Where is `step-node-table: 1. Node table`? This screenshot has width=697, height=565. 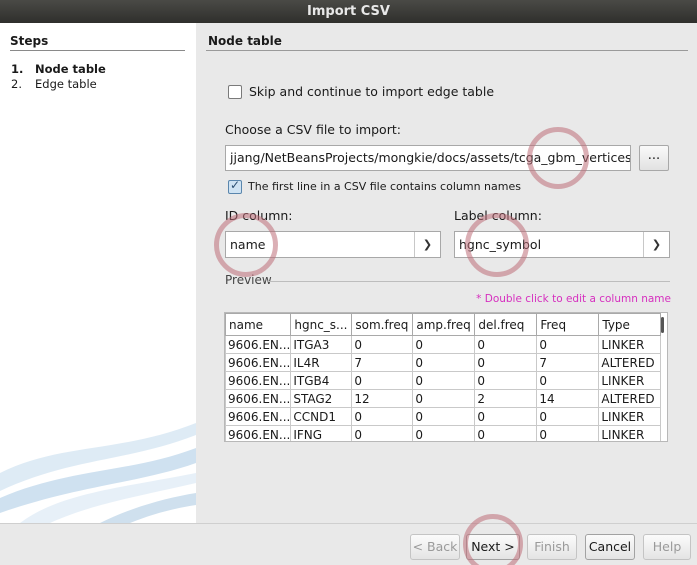 step-node-table: 1. Node table is located at coordinates (58, 69).